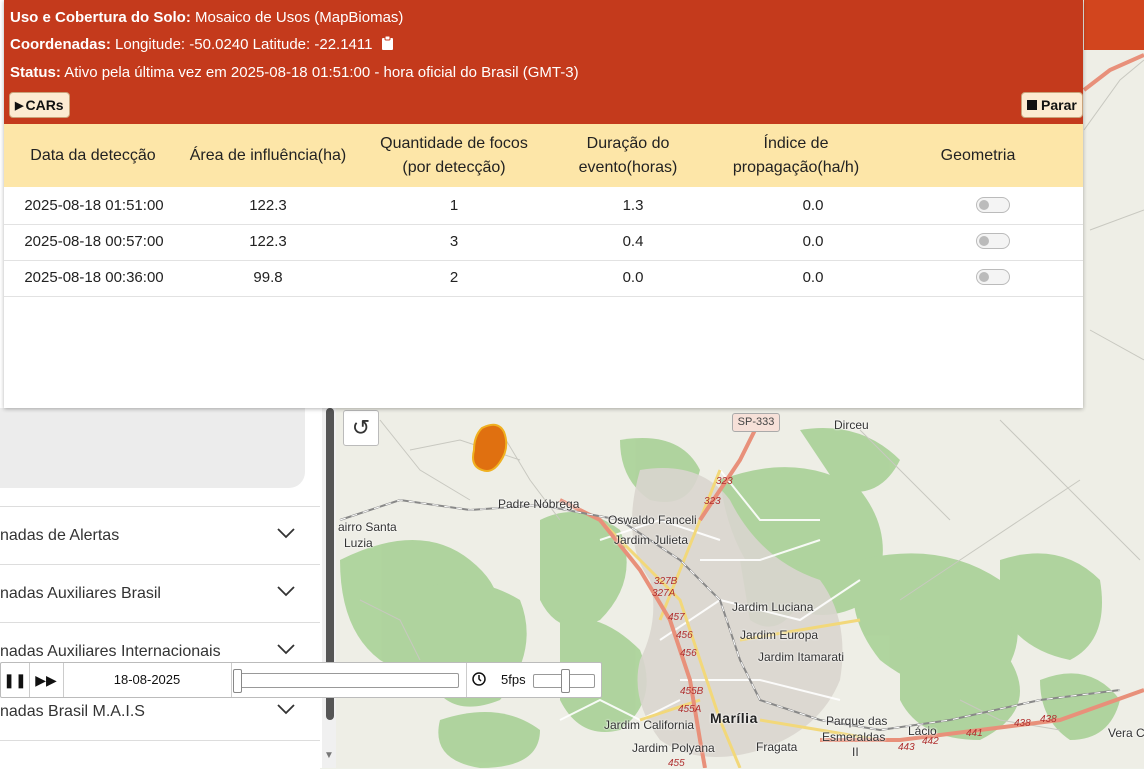 The height and width of the screenshot is (769, 1144). I want to click on clipboard-icon, so click(387, 43).